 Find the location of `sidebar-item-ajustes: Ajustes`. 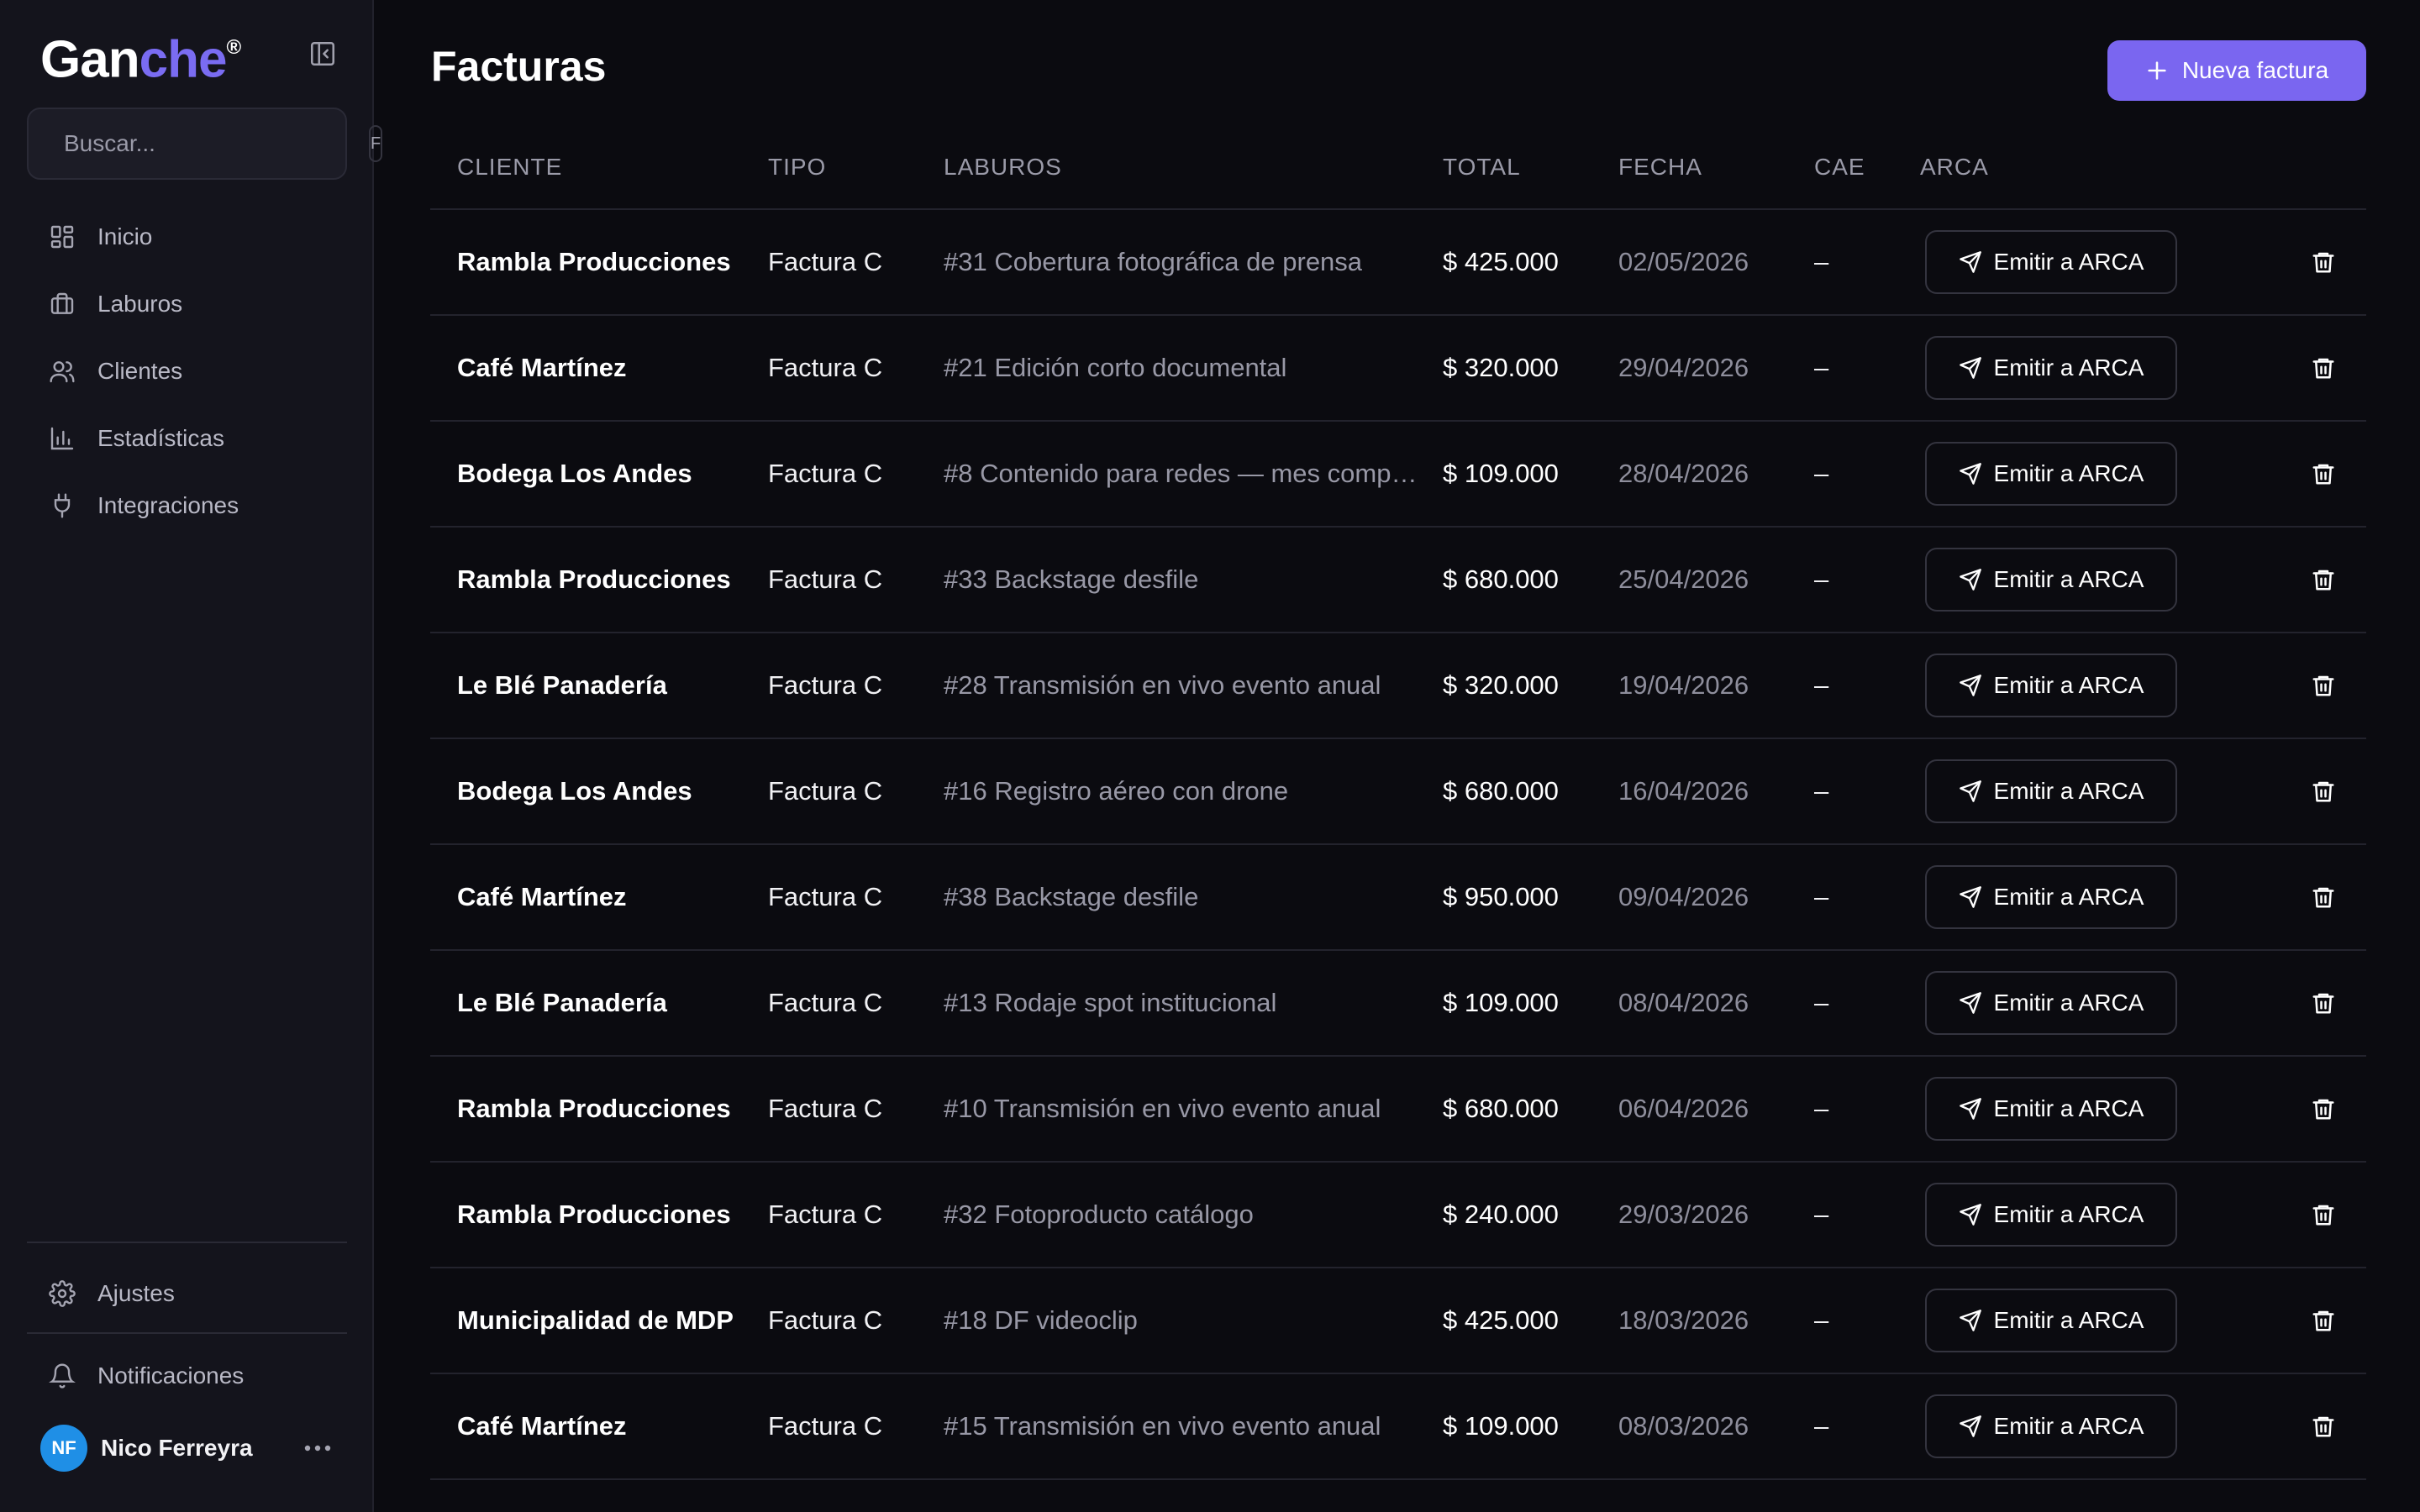

sidebar-item-ajustes: Ajustes is located at coordinates (187, 1293).